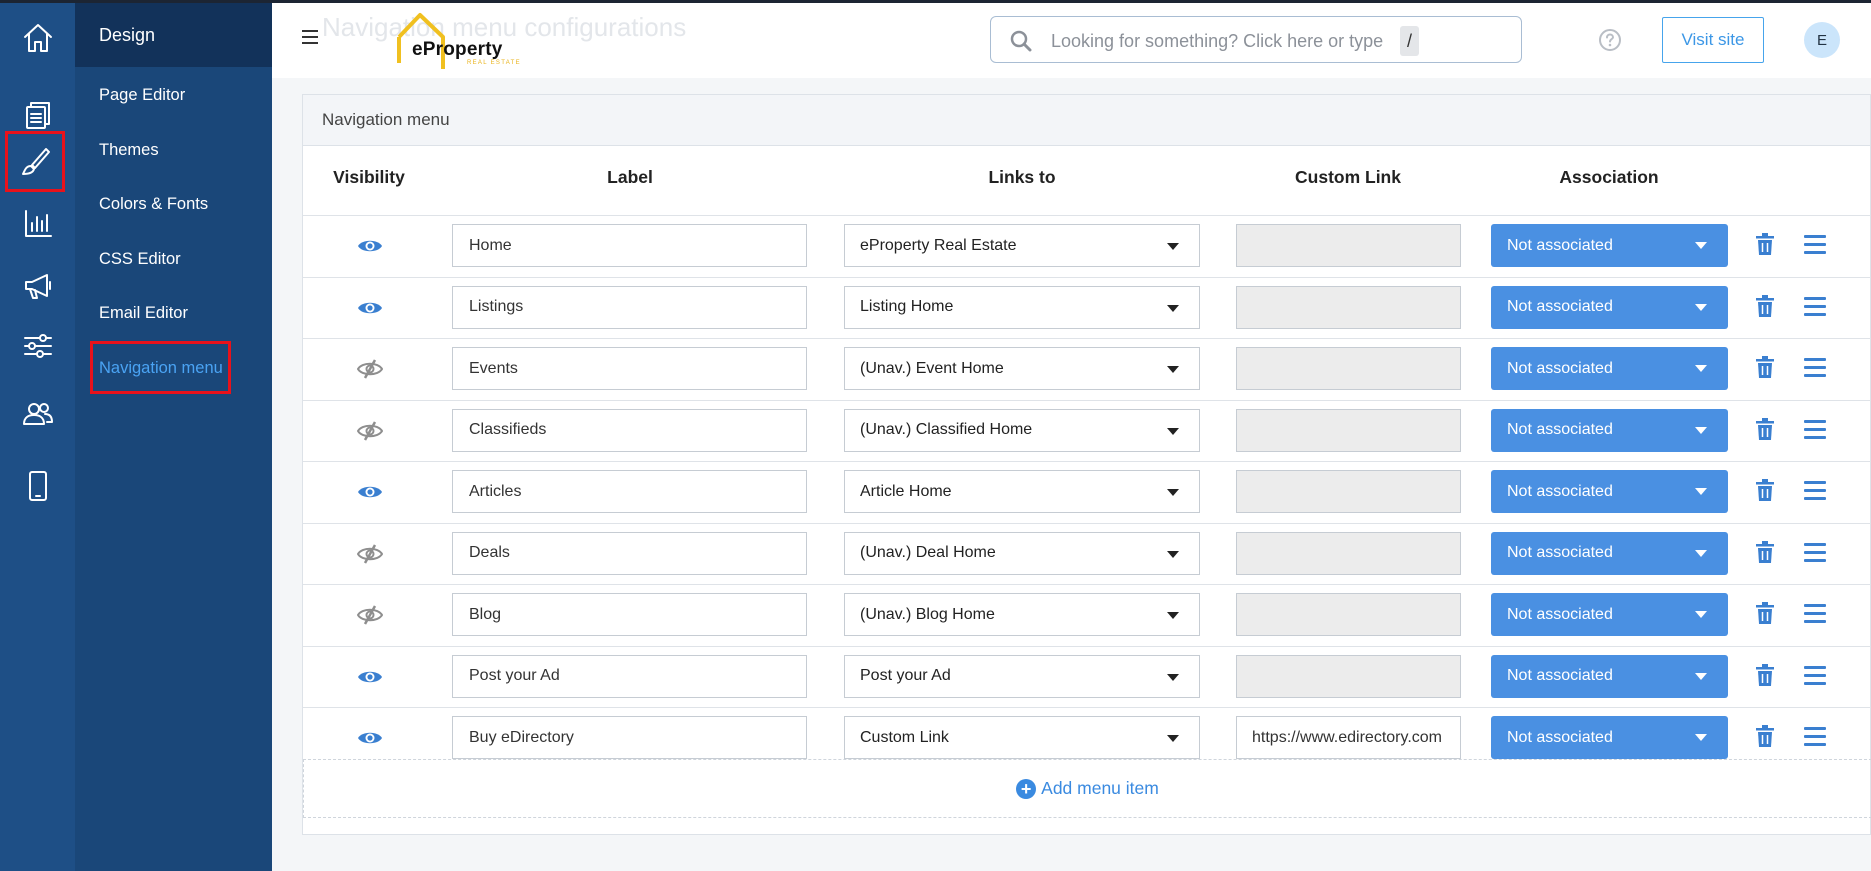 The height and width of the screenshot is (871, 1871). What do you see at coordinates (37, 224) in the screenshot?
I see `rail-reports` at bounding box center [37, 224].